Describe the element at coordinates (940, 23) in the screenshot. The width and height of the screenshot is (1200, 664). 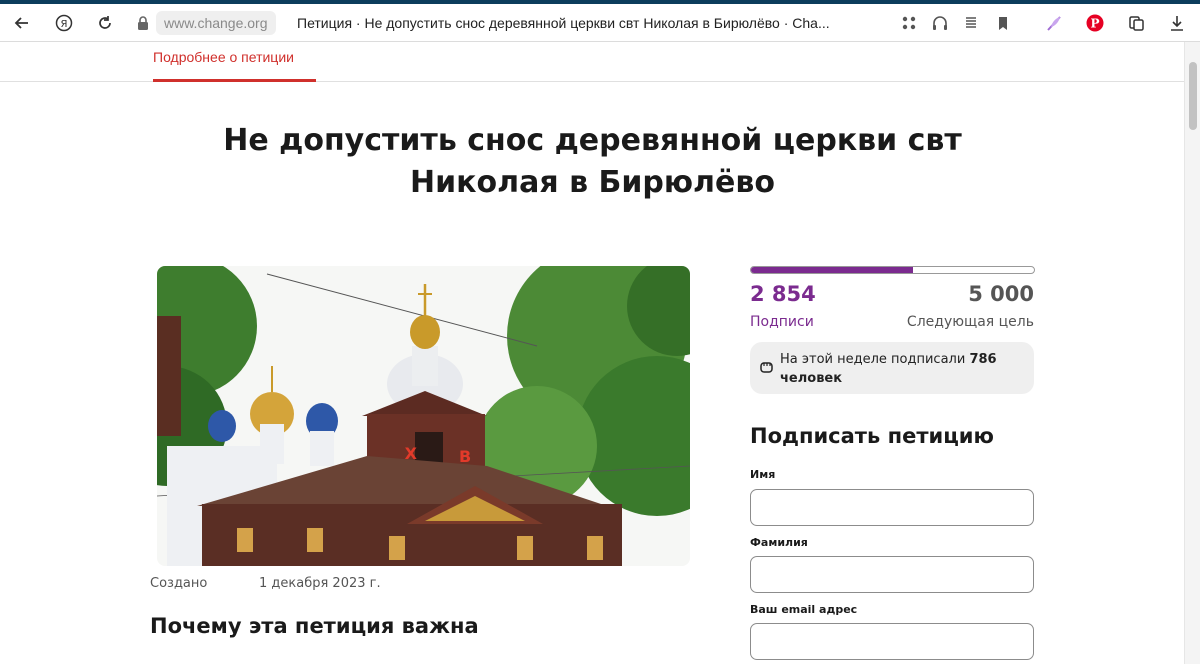
I see `headphones-icon` at that location.